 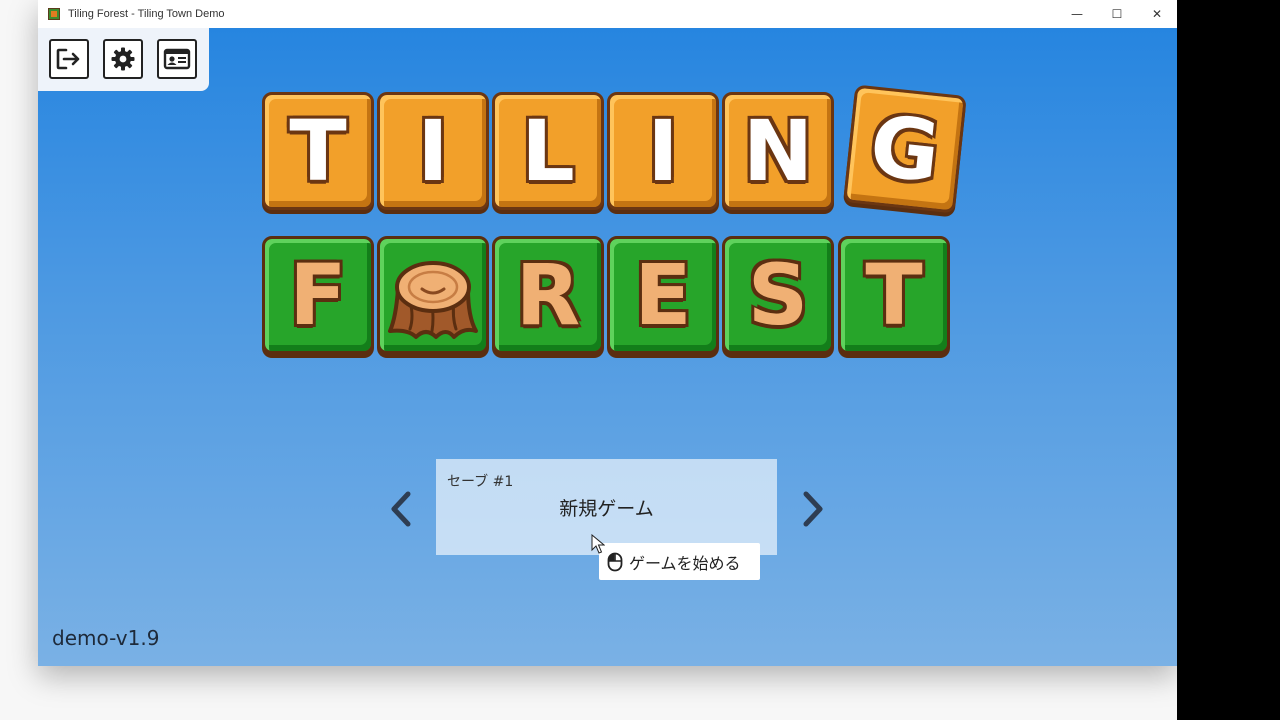 I want to click on prev-save-button, so click(x=401, y=509).